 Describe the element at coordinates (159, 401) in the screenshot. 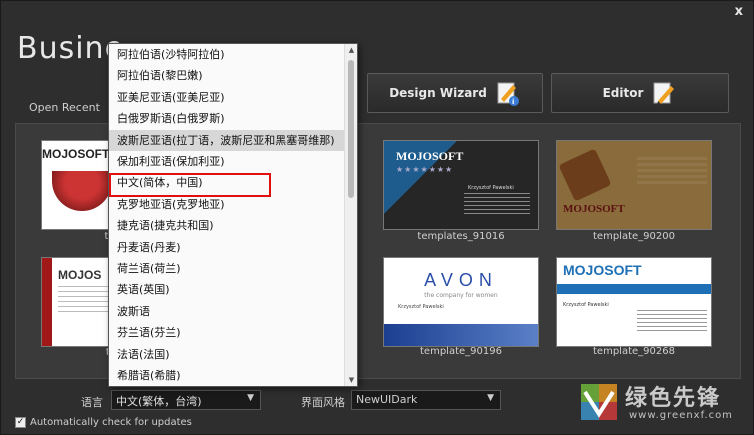

I see `language-selected-value: 中文(繁体，台湾)` at that location.